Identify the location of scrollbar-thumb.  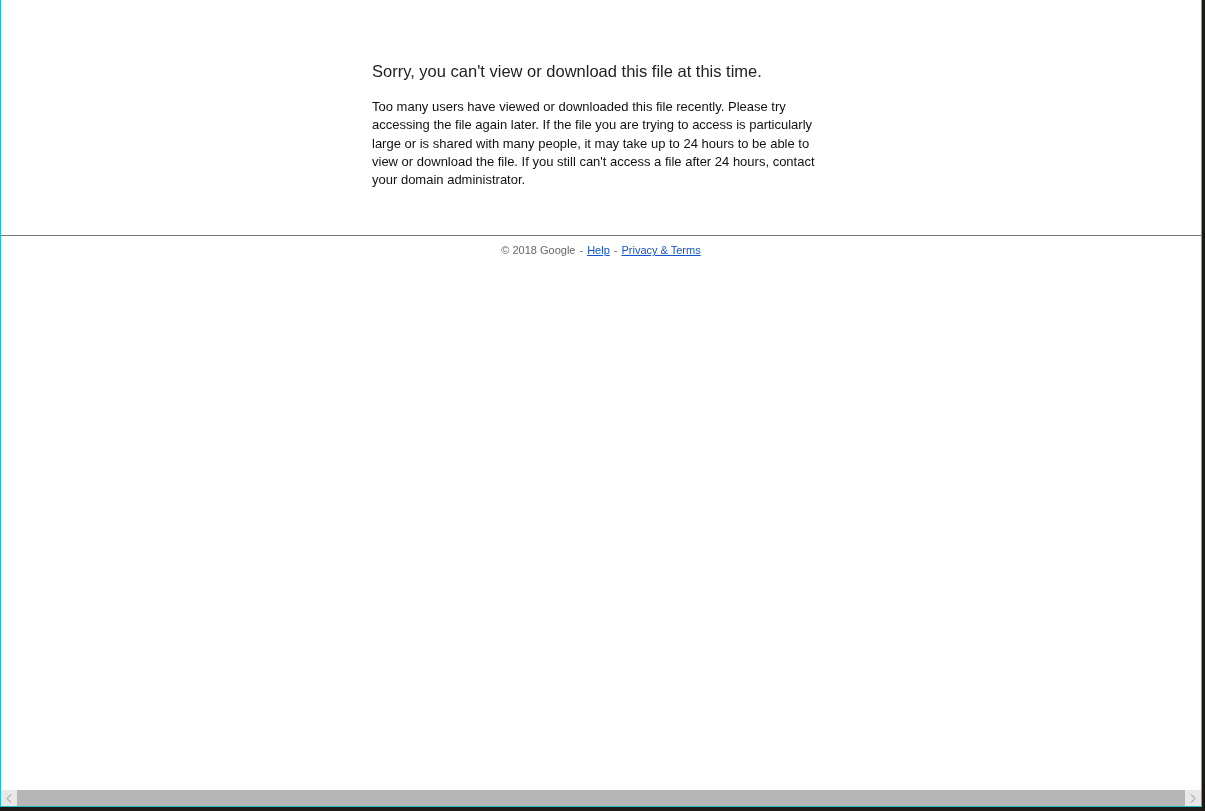
(601, 798).